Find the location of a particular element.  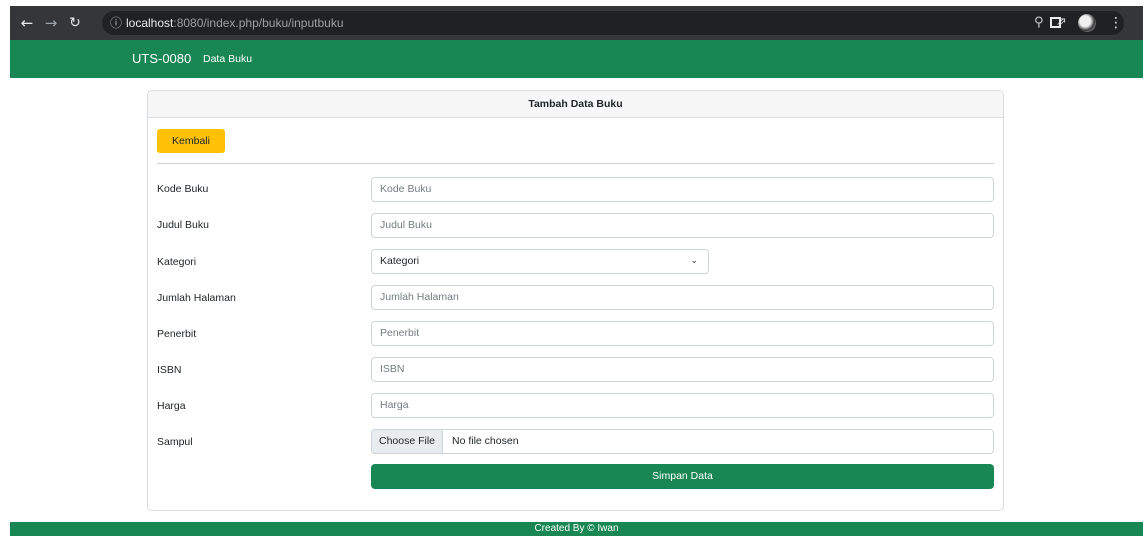

label-kode-buku: Kode Buku is located at coordinates (183, 189).